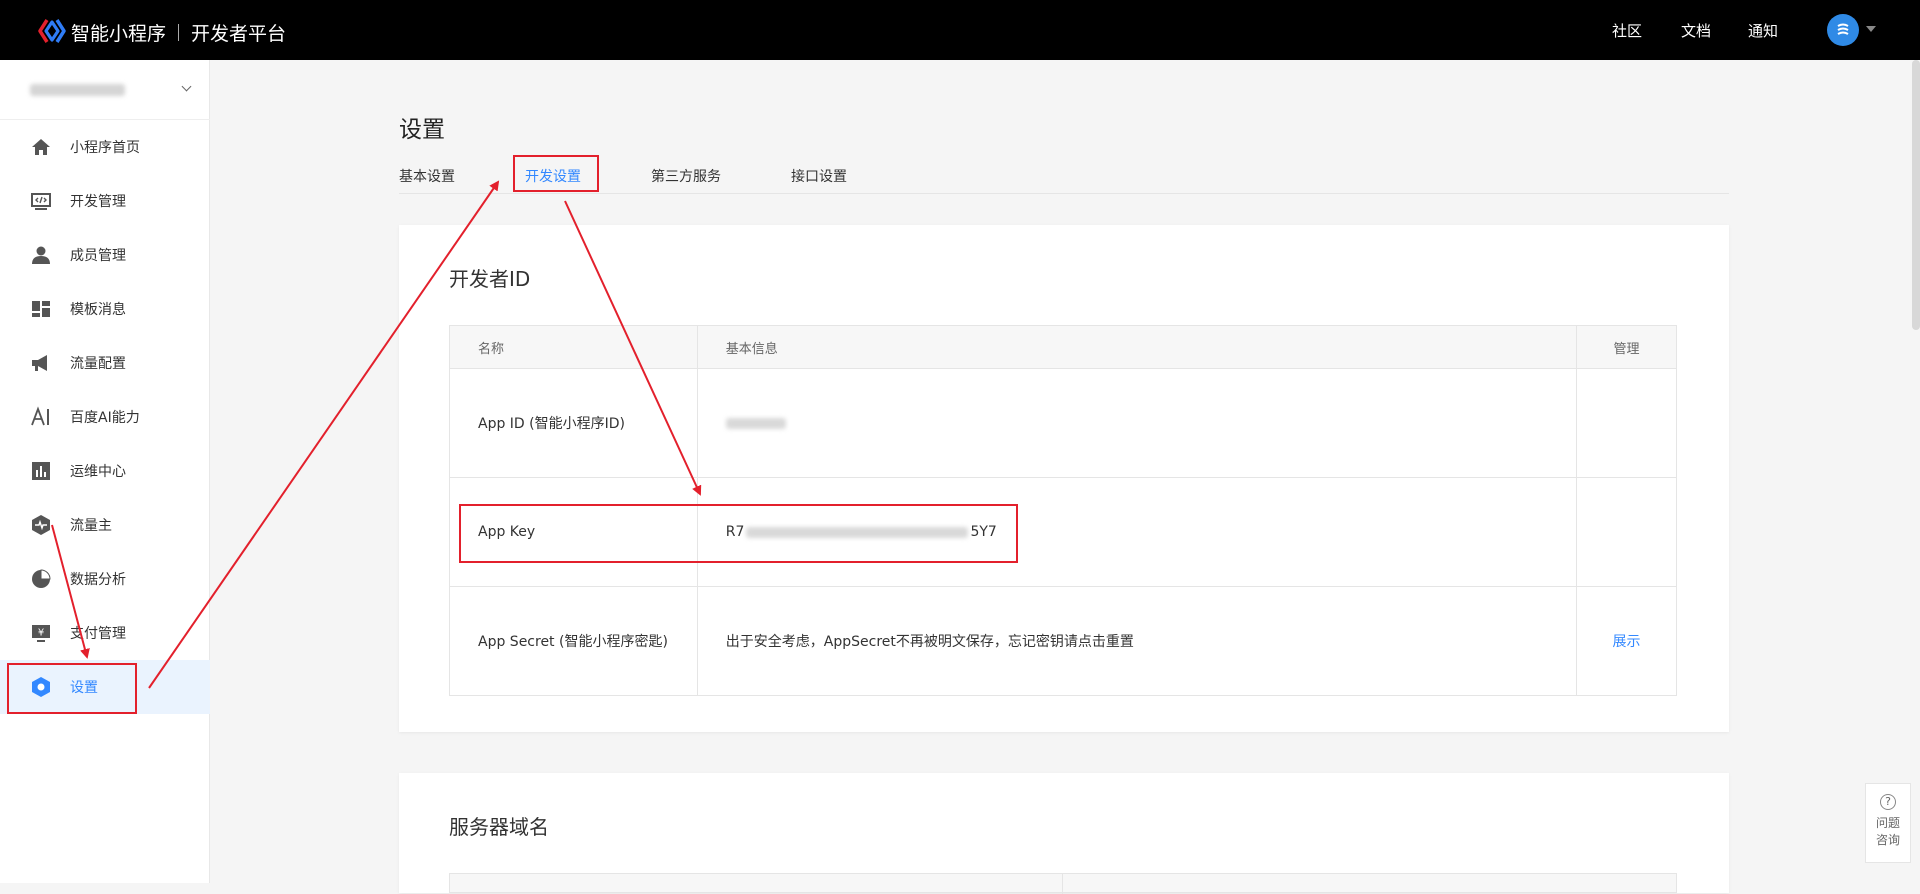 Image resolution: width=1920 pixels, height=894 pixels. Describe the element at coordinates (41, 147) in the screenshot. I see `home-icon` at that location.